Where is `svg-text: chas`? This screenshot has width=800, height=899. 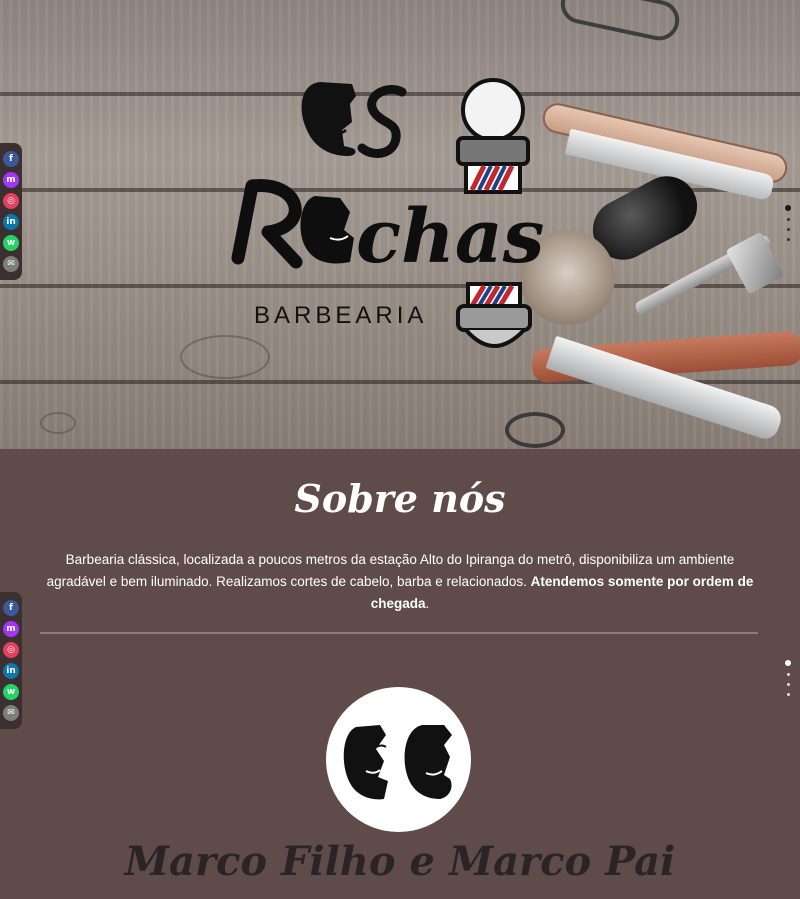 svg-text: chas is located at coordinates (450, 237).